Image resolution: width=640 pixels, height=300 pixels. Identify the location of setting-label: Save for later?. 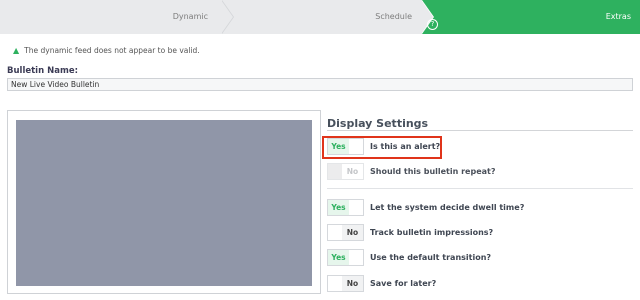
(403, 283).